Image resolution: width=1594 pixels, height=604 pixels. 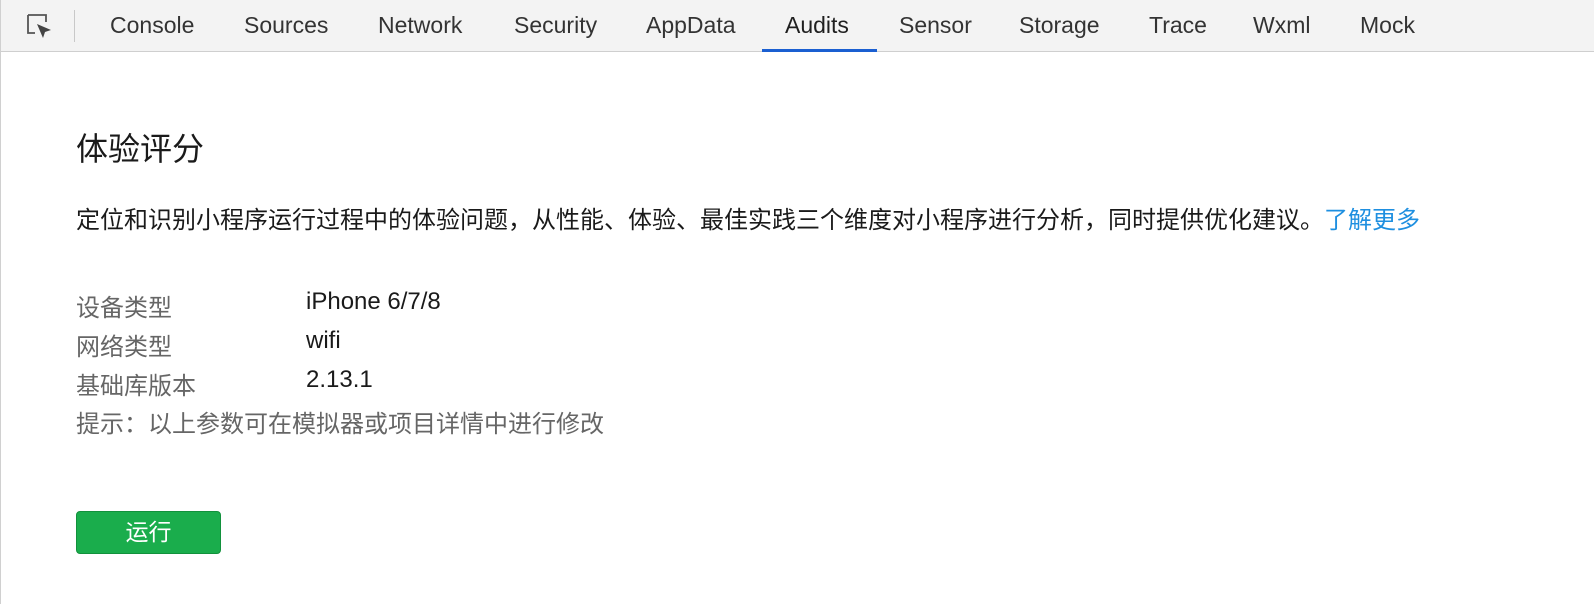 What do you see at coordinates (323, 340) in the screenshot?
I see `network-type-value: wifi` at bounding box center [323, 340].